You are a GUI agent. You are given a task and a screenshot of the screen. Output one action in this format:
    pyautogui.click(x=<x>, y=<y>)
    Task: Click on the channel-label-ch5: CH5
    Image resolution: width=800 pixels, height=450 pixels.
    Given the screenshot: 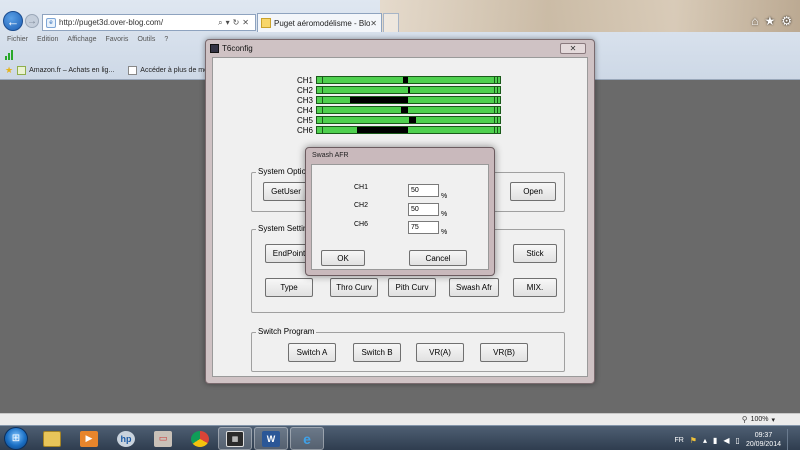 What is the action you would take?
    pyautogui.click(x=305, y=120)
    